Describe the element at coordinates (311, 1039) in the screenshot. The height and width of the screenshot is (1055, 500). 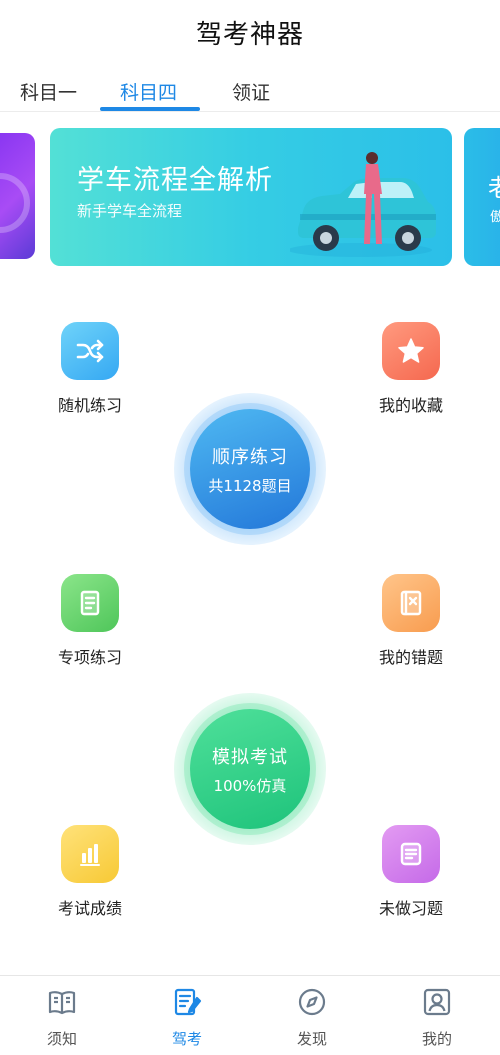
I see `nav-label-discover: 发现` at that location.